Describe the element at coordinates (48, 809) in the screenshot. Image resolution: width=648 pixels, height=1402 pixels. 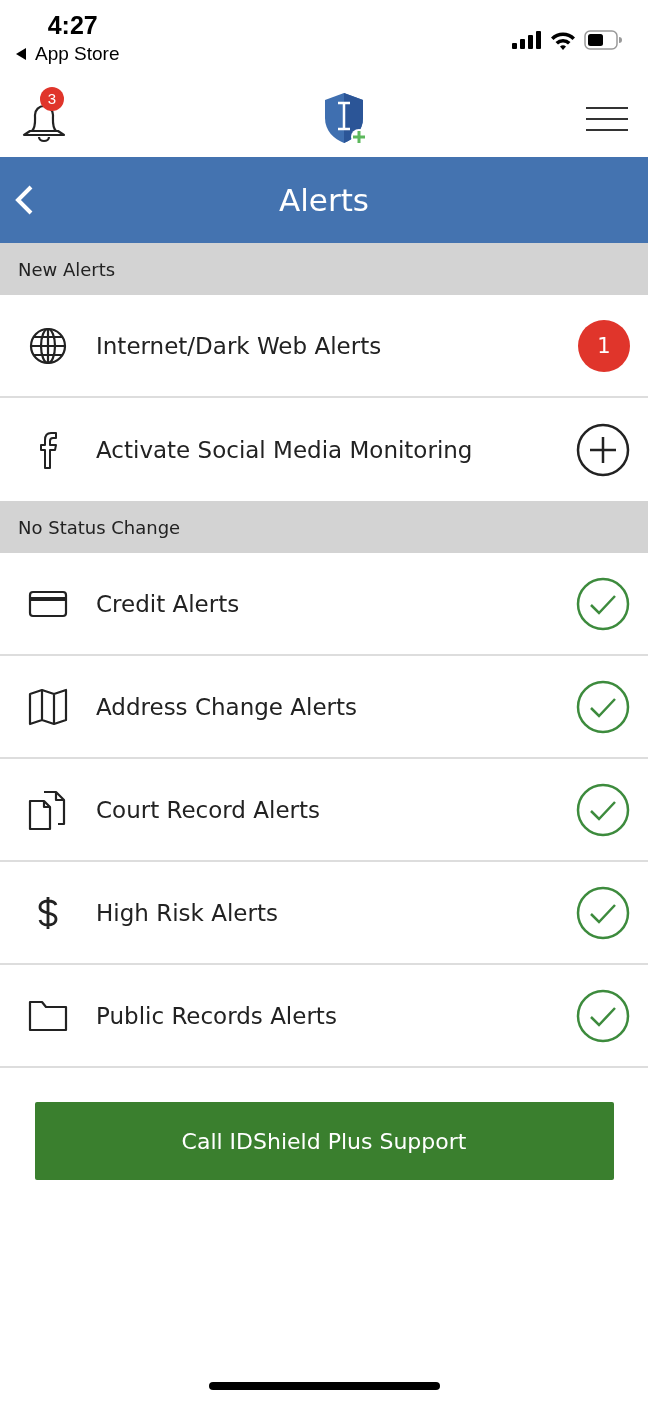
I see `documents-icon` at that location.